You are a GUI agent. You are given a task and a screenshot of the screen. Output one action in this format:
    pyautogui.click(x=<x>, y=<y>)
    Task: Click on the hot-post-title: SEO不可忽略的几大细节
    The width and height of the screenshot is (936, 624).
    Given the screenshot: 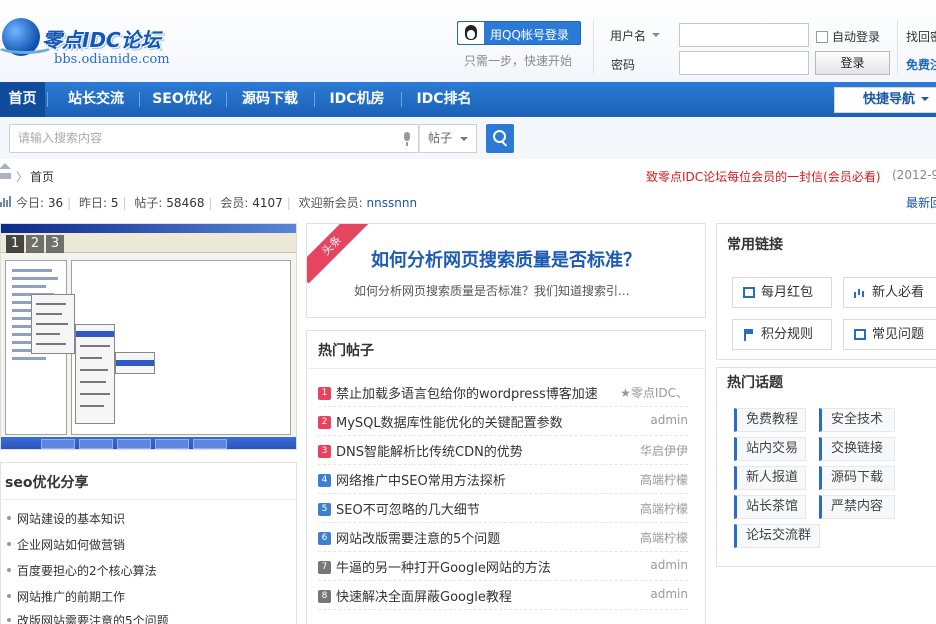 What is the action you would take?
    pyautogui.click(x=408, y=508)
    